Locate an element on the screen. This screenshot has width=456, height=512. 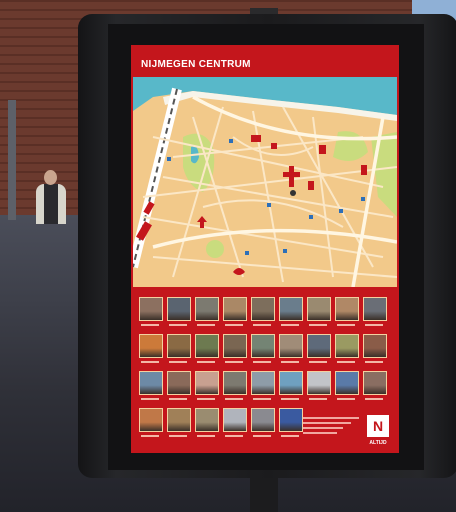
roundabout is located at coordinates (215, 249).